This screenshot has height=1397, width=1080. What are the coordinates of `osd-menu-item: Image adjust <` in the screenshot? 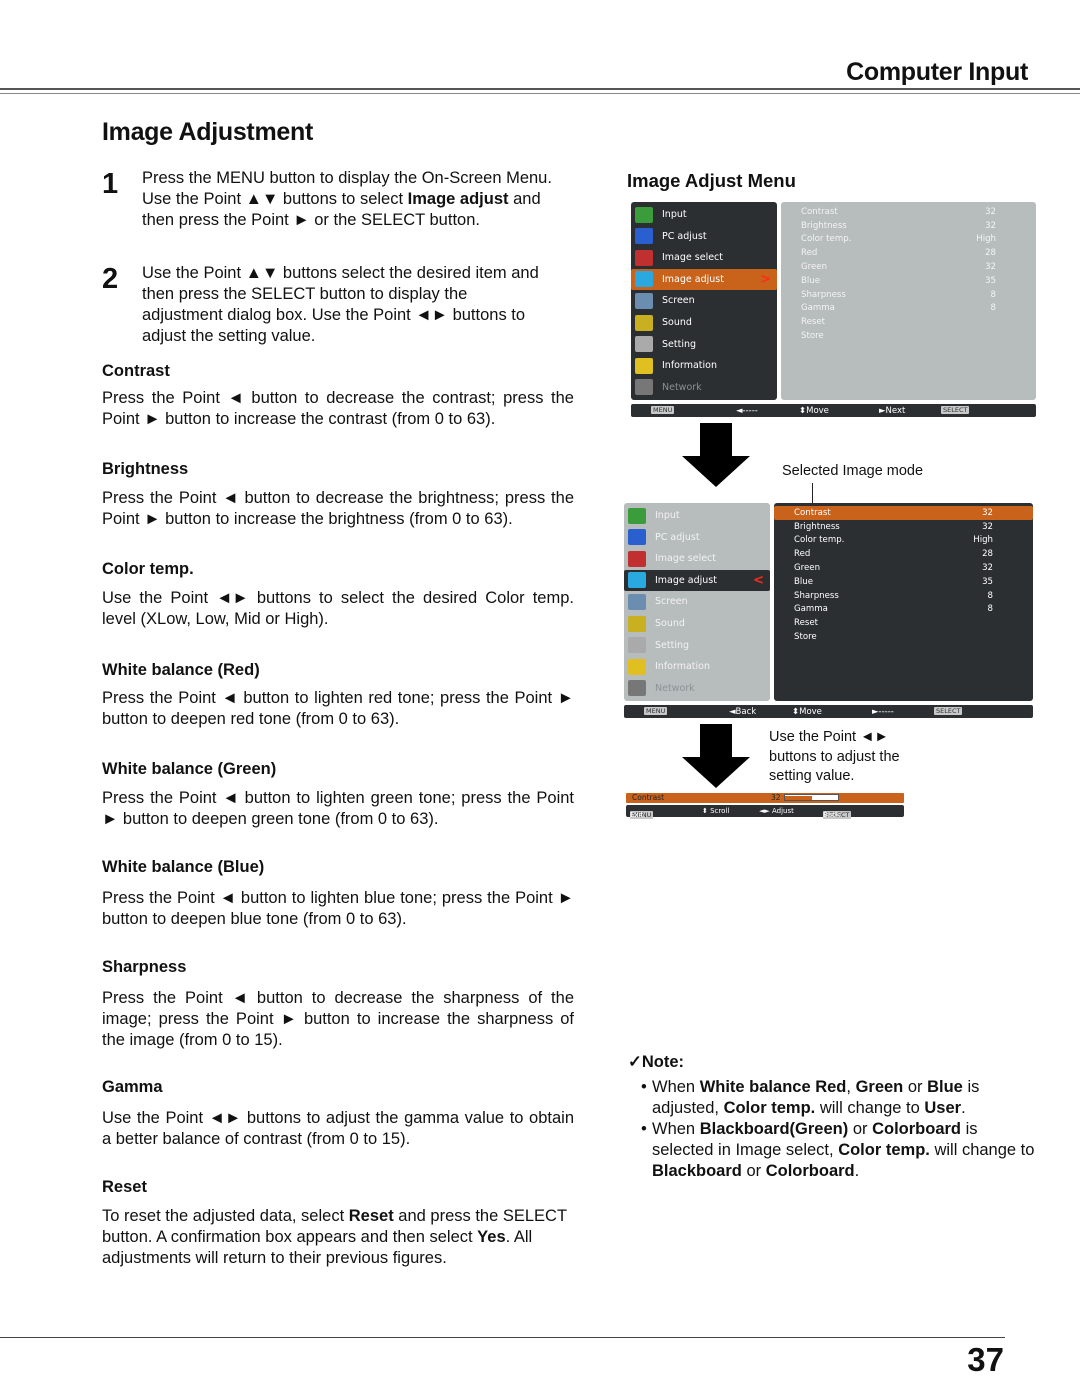 It's located at (697, 580).